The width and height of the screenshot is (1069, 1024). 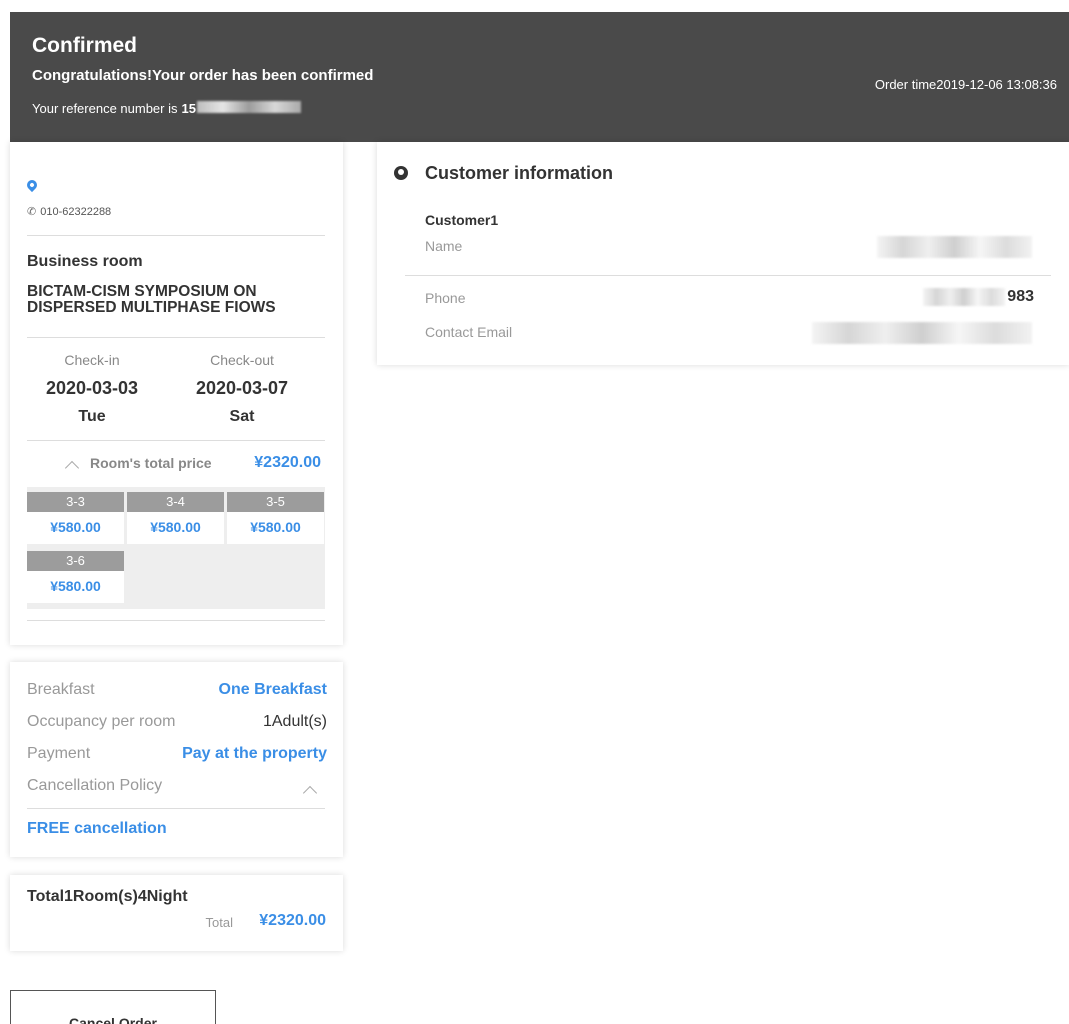 I want to click on reference-redacted, so click(x=248, y=107).